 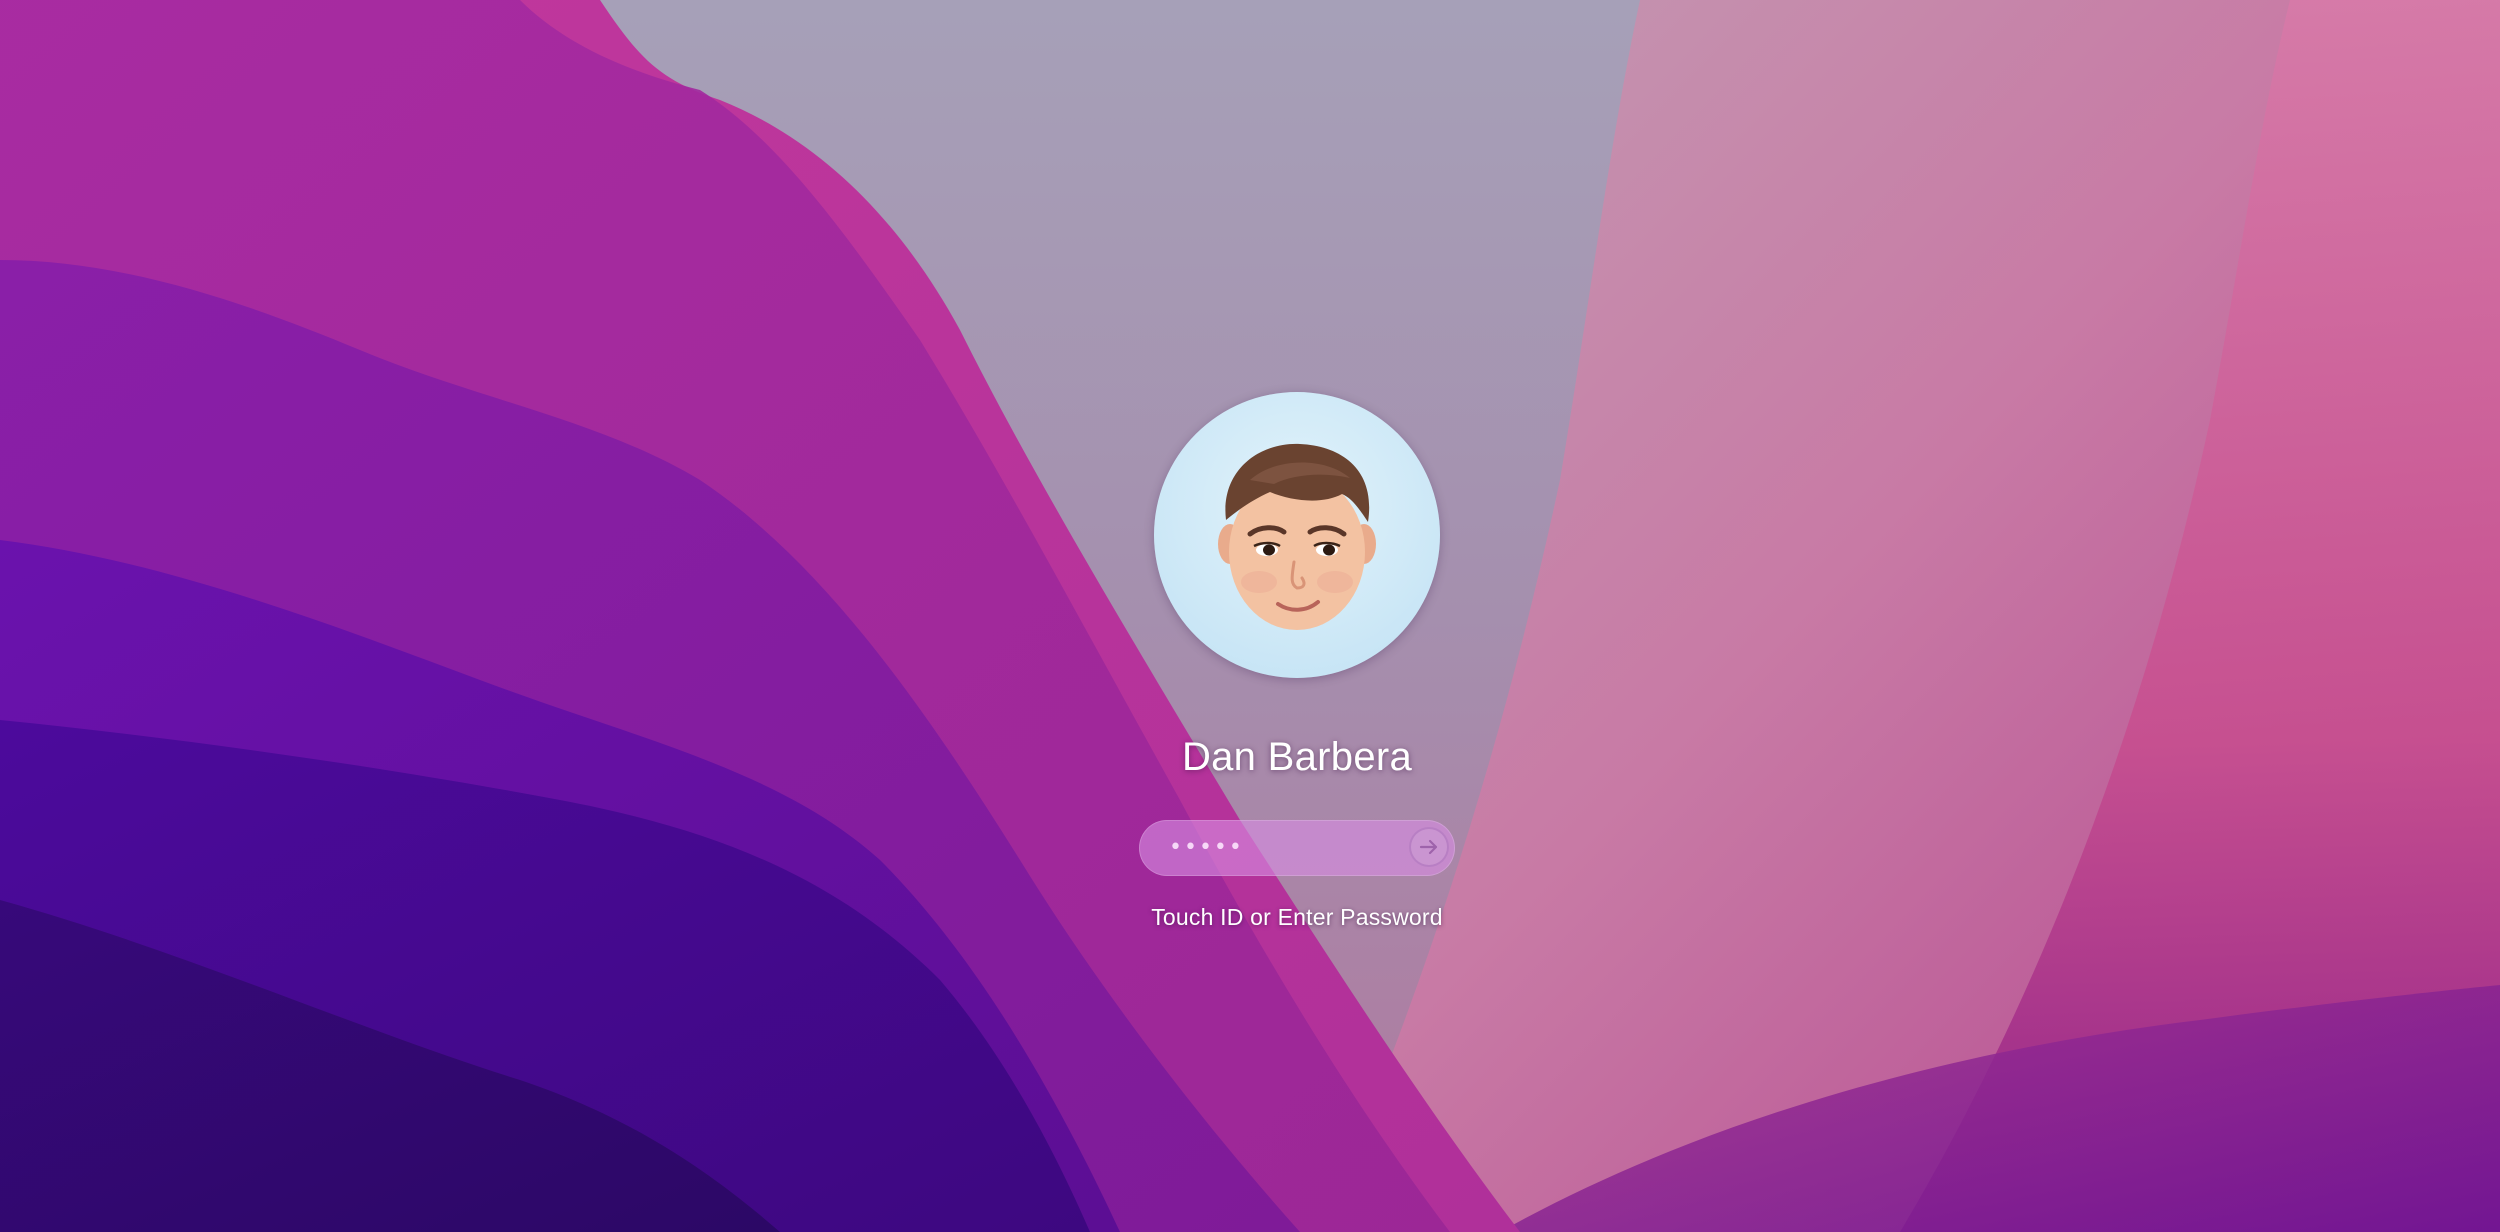 What do you see at coordinates (1297, 757) in the screenshot?
I see `user-name: Dan Barbera` at bounding box center [1297, 757].